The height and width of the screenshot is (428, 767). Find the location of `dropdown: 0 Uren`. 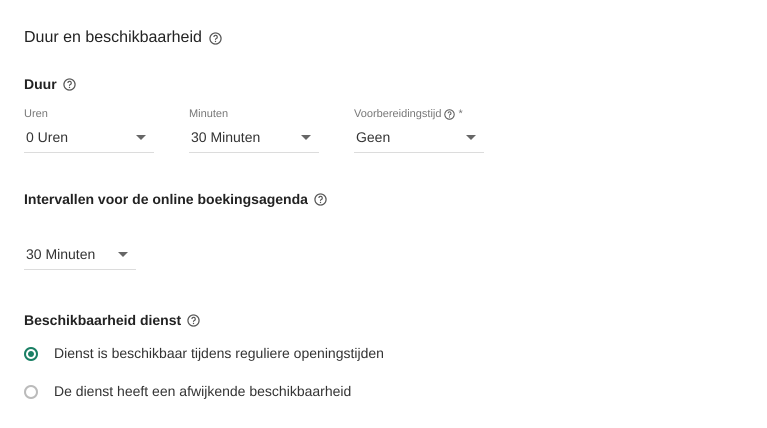

dropdown: 0 Uren is located at coordinates (89, 140).